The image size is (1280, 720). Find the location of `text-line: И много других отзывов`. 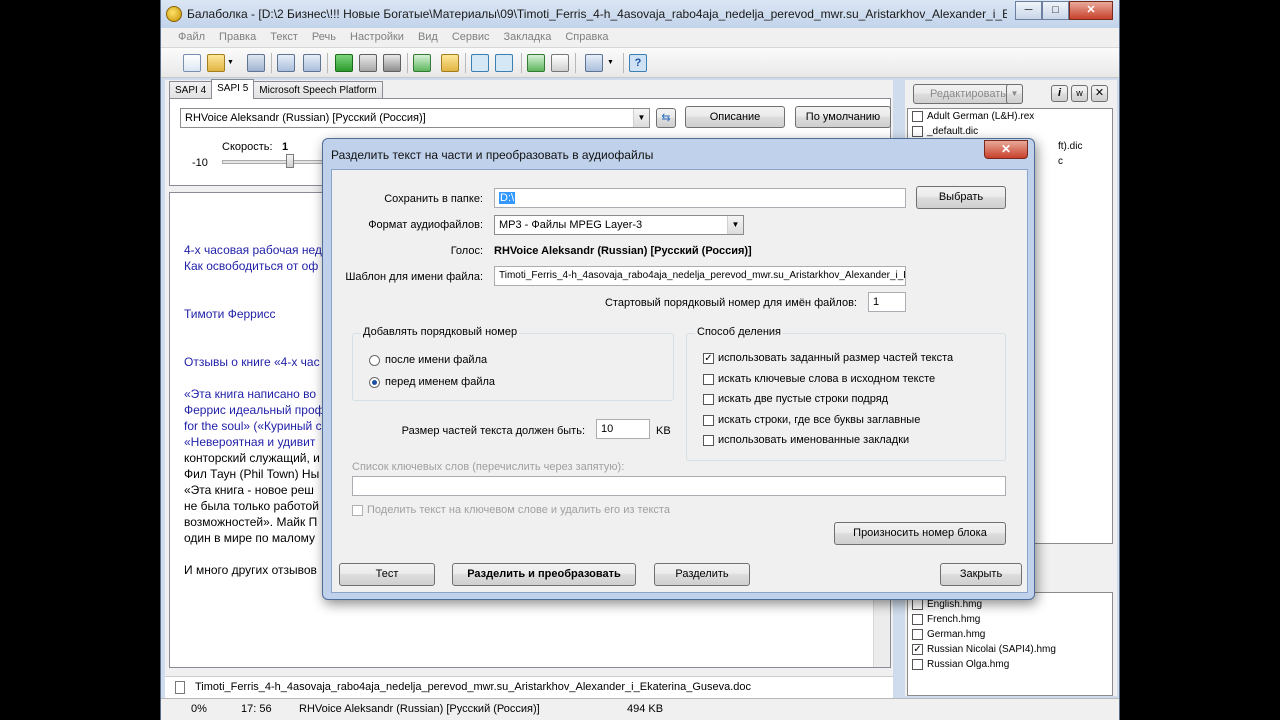

text-line: И много других отзывов is located at coordinates (250, 570).